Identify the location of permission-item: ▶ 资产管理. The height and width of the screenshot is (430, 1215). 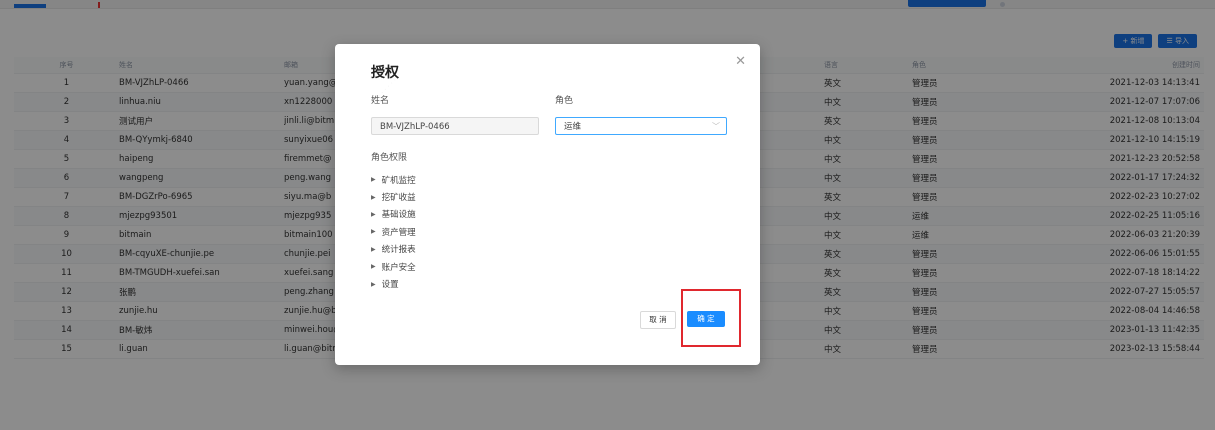
(393, 231).